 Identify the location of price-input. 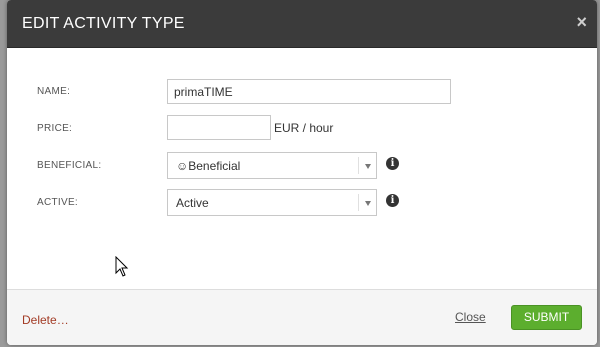
(219, 127).